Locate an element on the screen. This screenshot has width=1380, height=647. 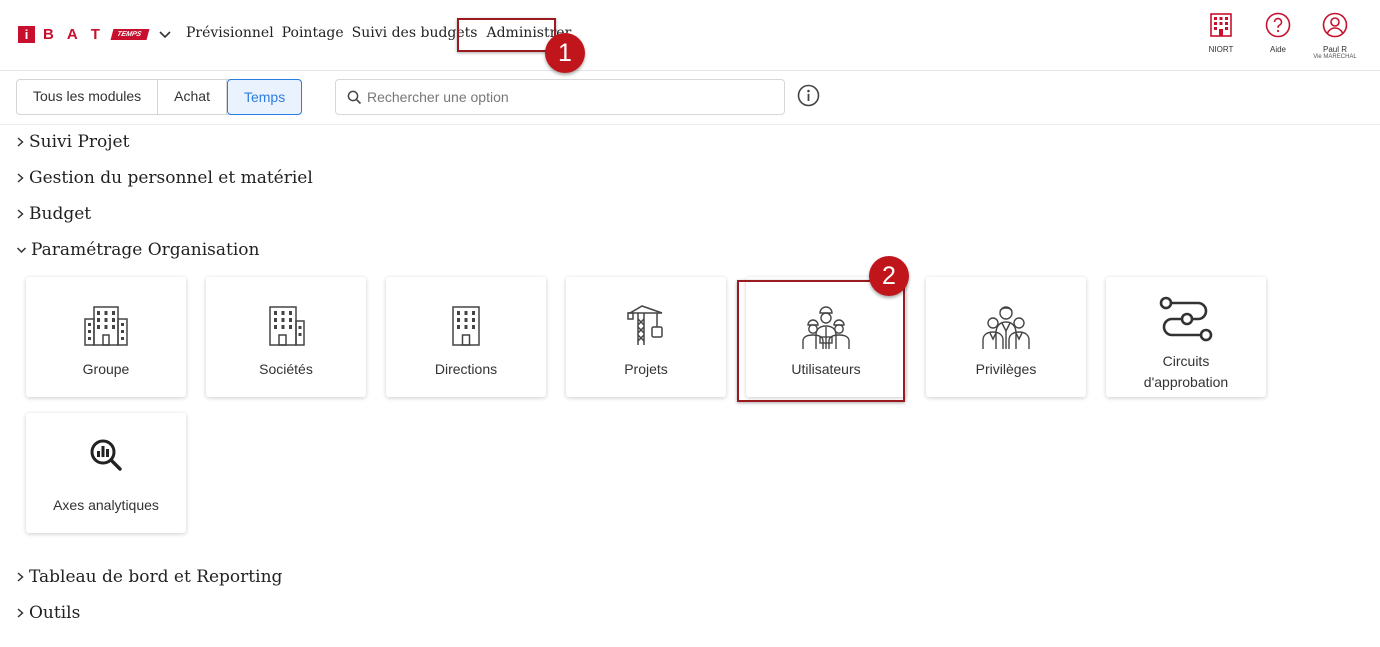
tile-directions: Directions is located at coordinates (466, 337).